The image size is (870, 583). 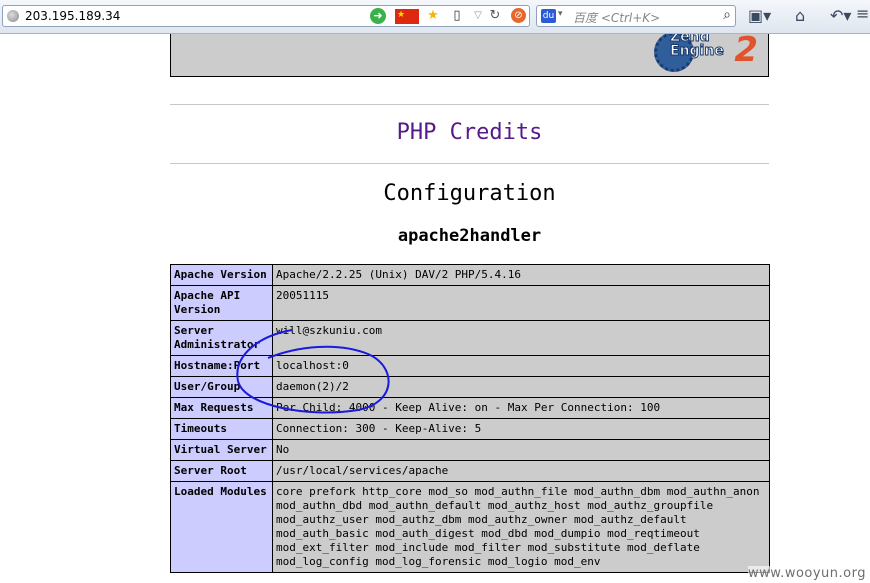 What do you see at coordinates (221, 338) in the screenshot?
I see `row-label: Server Administrator` at bounding box center [221, 338].